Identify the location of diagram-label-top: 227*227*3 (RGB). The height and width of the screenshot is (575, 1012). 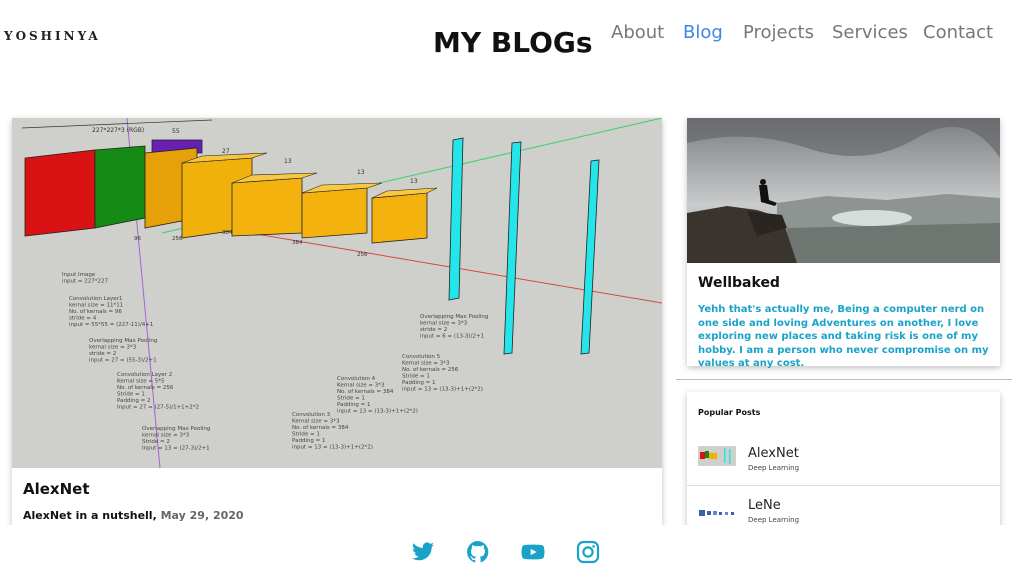
(118, 130).